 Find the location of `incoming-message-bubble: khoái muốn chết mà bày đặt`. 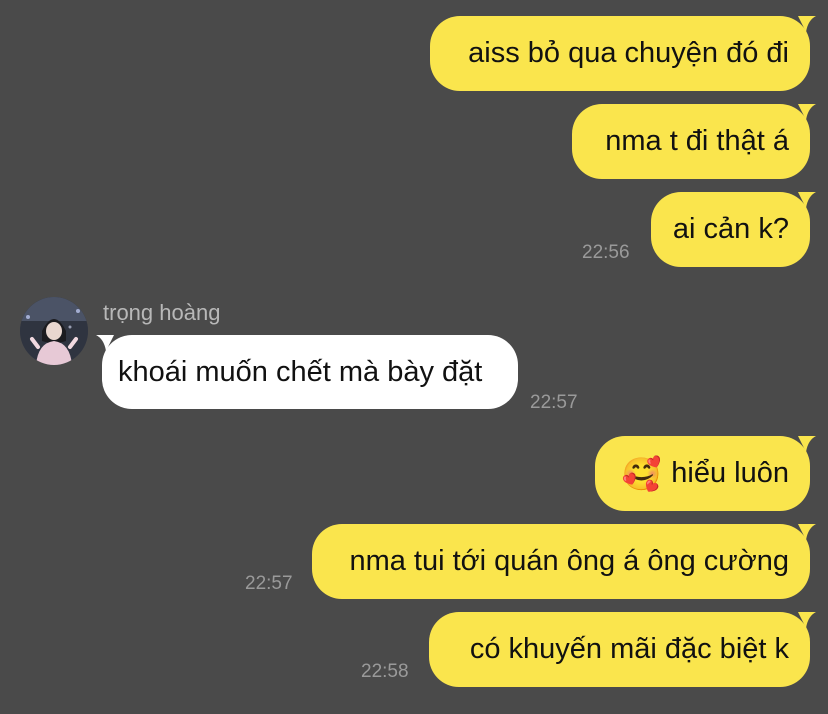

incoming-message-bubble: khoái muốn chết mà bày đặt is located at coordinates (307, 372).